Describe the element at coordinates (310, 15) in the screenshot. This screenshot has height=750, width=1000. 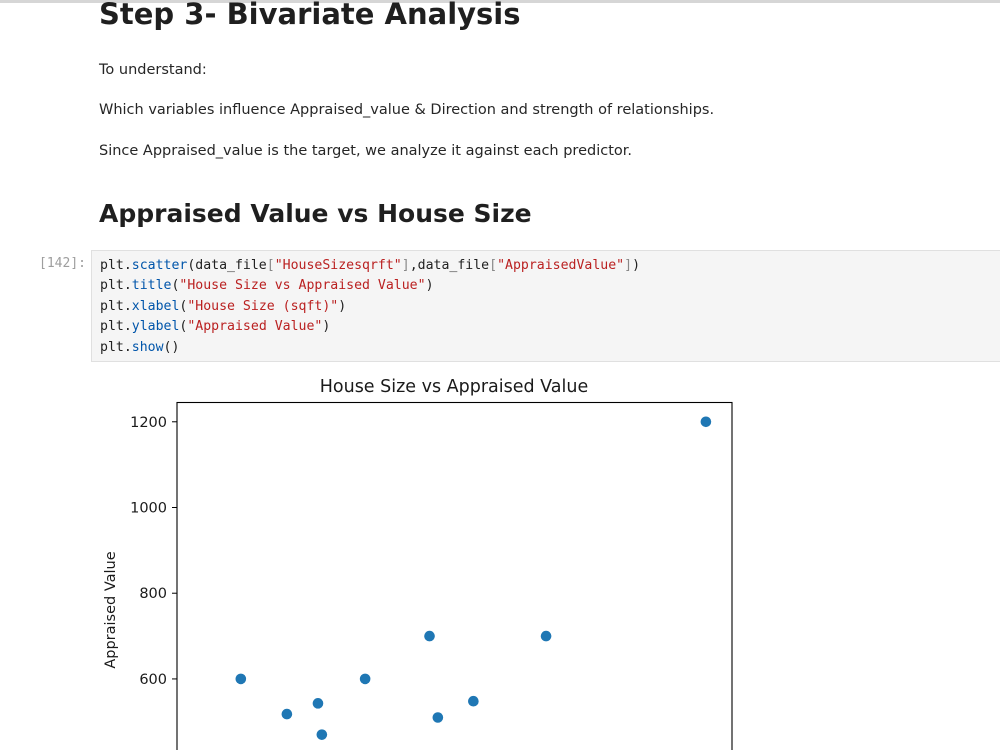
I see `heading-step3: Step 3- Bivariate Analysis` at that location.